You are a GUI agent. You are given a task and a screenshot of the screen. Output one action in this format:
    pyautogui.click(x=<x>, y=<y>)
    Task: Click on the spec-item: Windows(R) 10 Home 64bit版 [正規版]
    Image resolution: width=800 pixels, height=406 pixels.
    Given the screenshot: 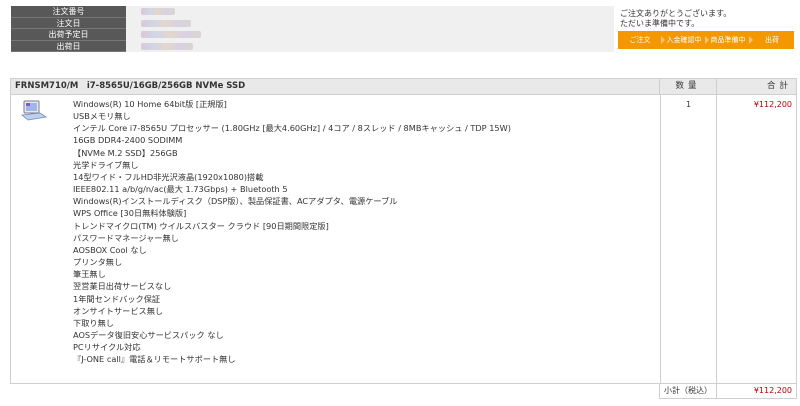 What is the action you would take?
    pyautogui.click(x=150, y=104)
    